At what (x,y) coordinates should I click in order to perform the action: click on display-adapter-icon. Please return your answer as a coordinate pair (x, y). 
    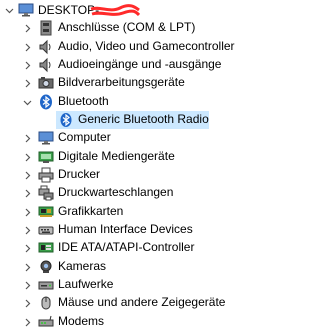
    Looking at the image, I should click on (46, 212).